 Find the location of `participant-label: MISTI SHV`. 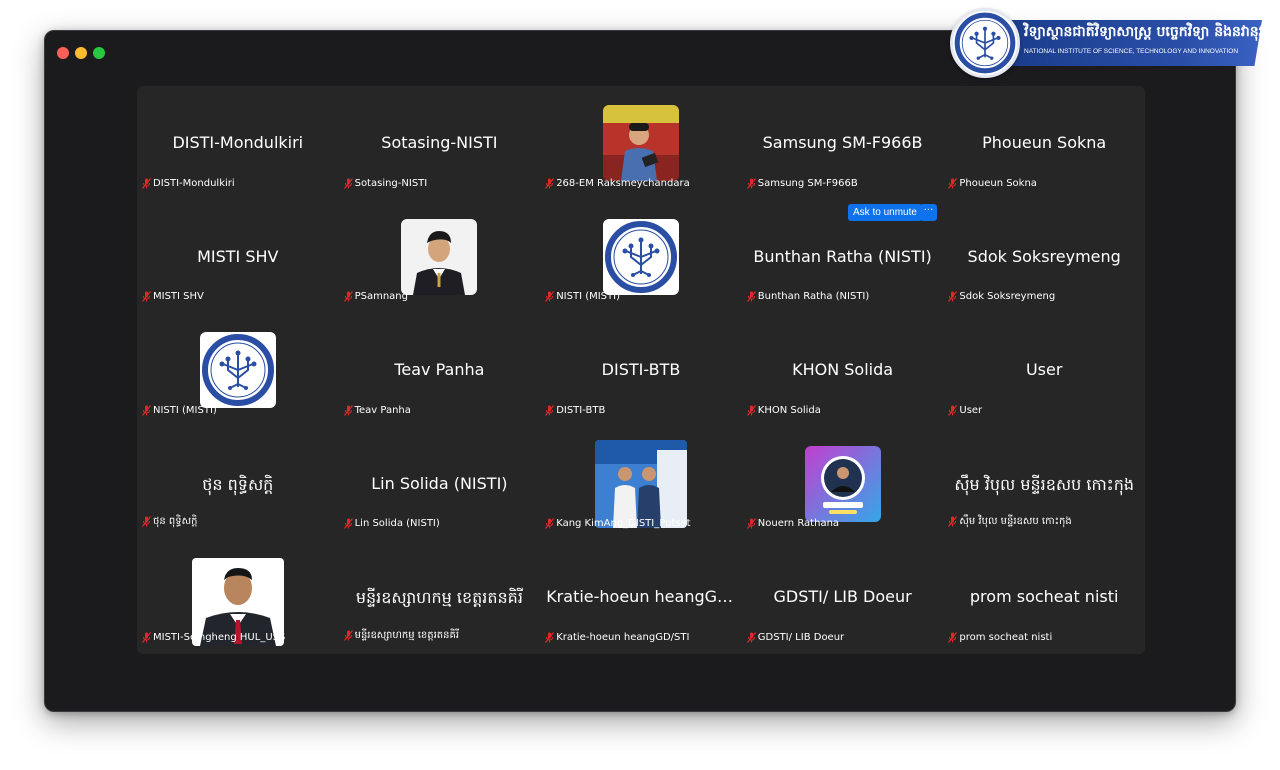

participant-label: MISTI SHV is located at coordinates (173, 297).